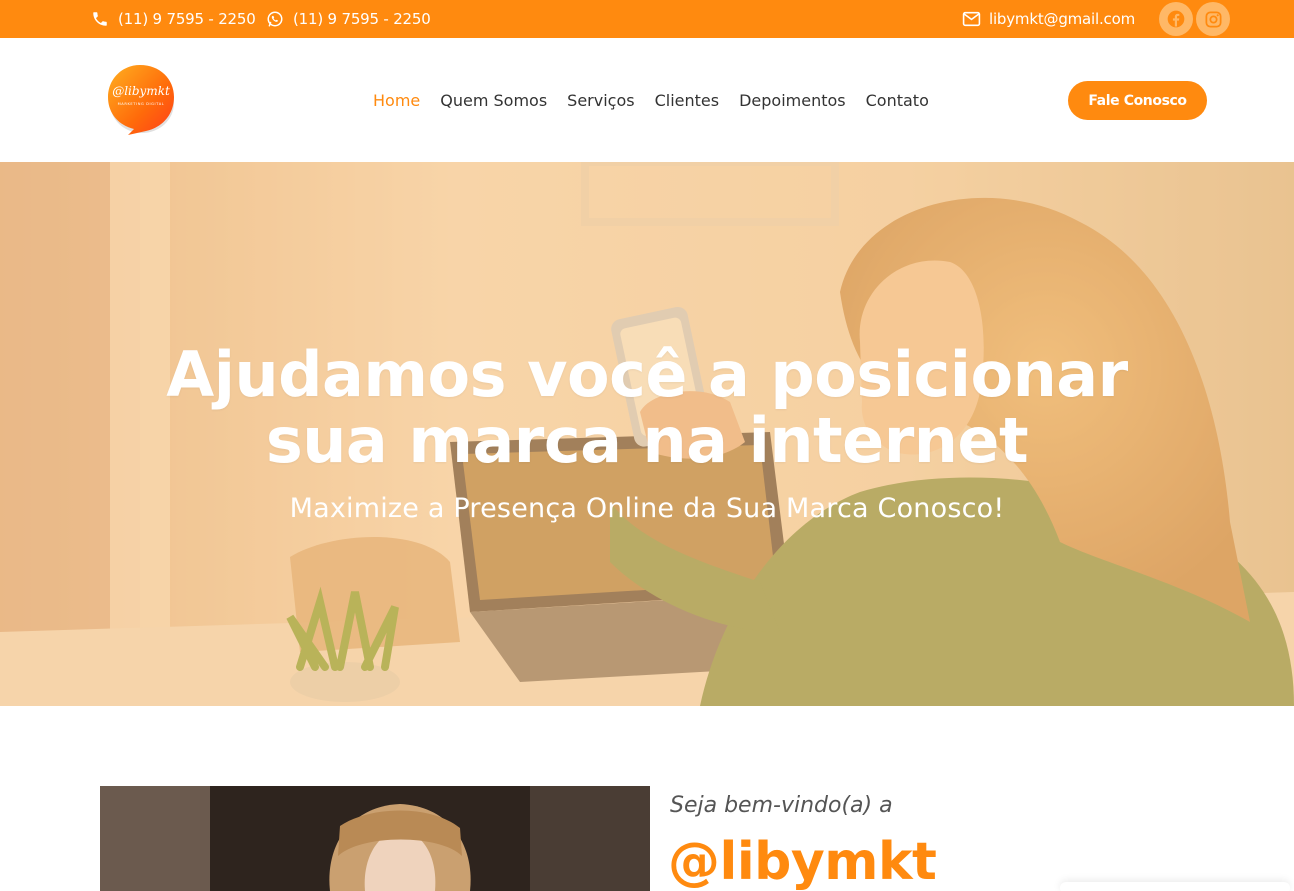 This screenshot has height=891, width=1294. I want to click on email-address: libymkt@gmail.com, so click(1062, 19).